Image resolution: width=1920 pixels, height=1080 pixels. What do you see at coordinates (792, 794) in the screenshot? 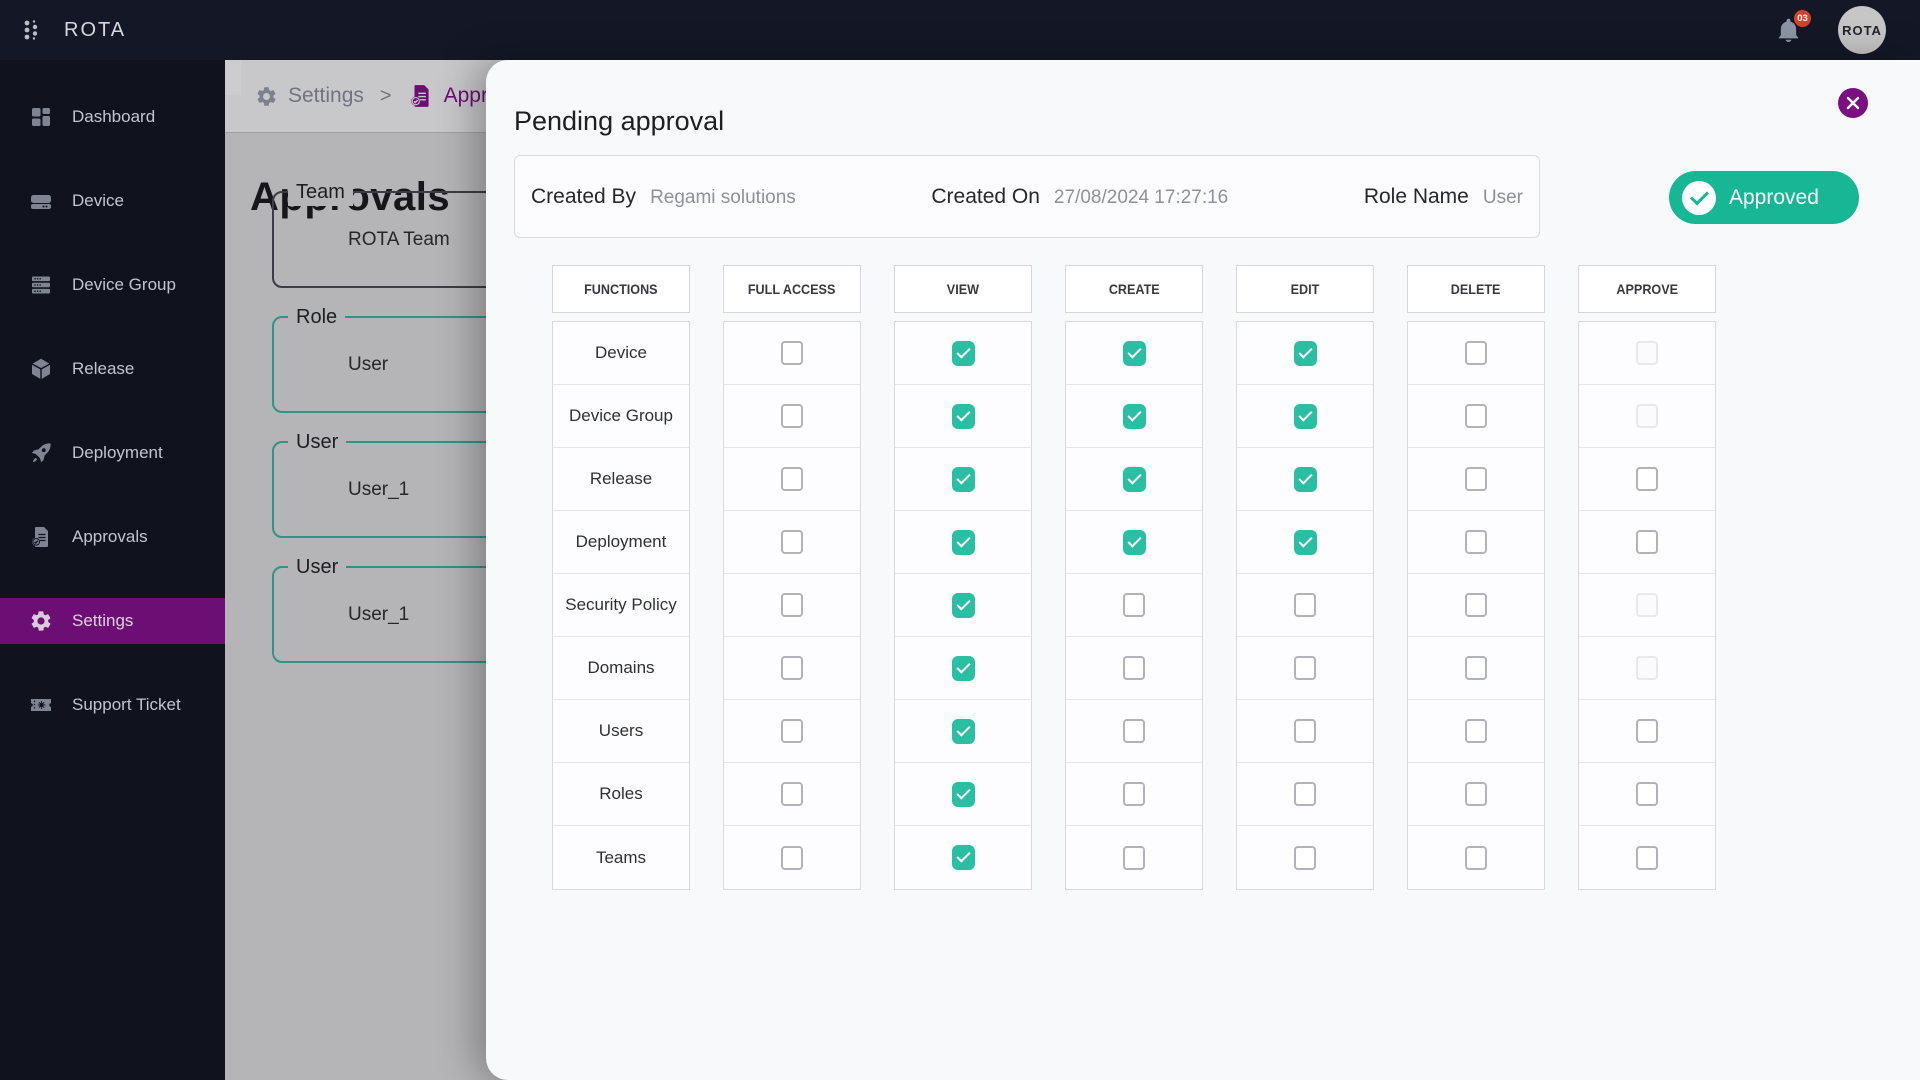
I see `checkbox-full_access-roles` at bounding box center [792, 794].